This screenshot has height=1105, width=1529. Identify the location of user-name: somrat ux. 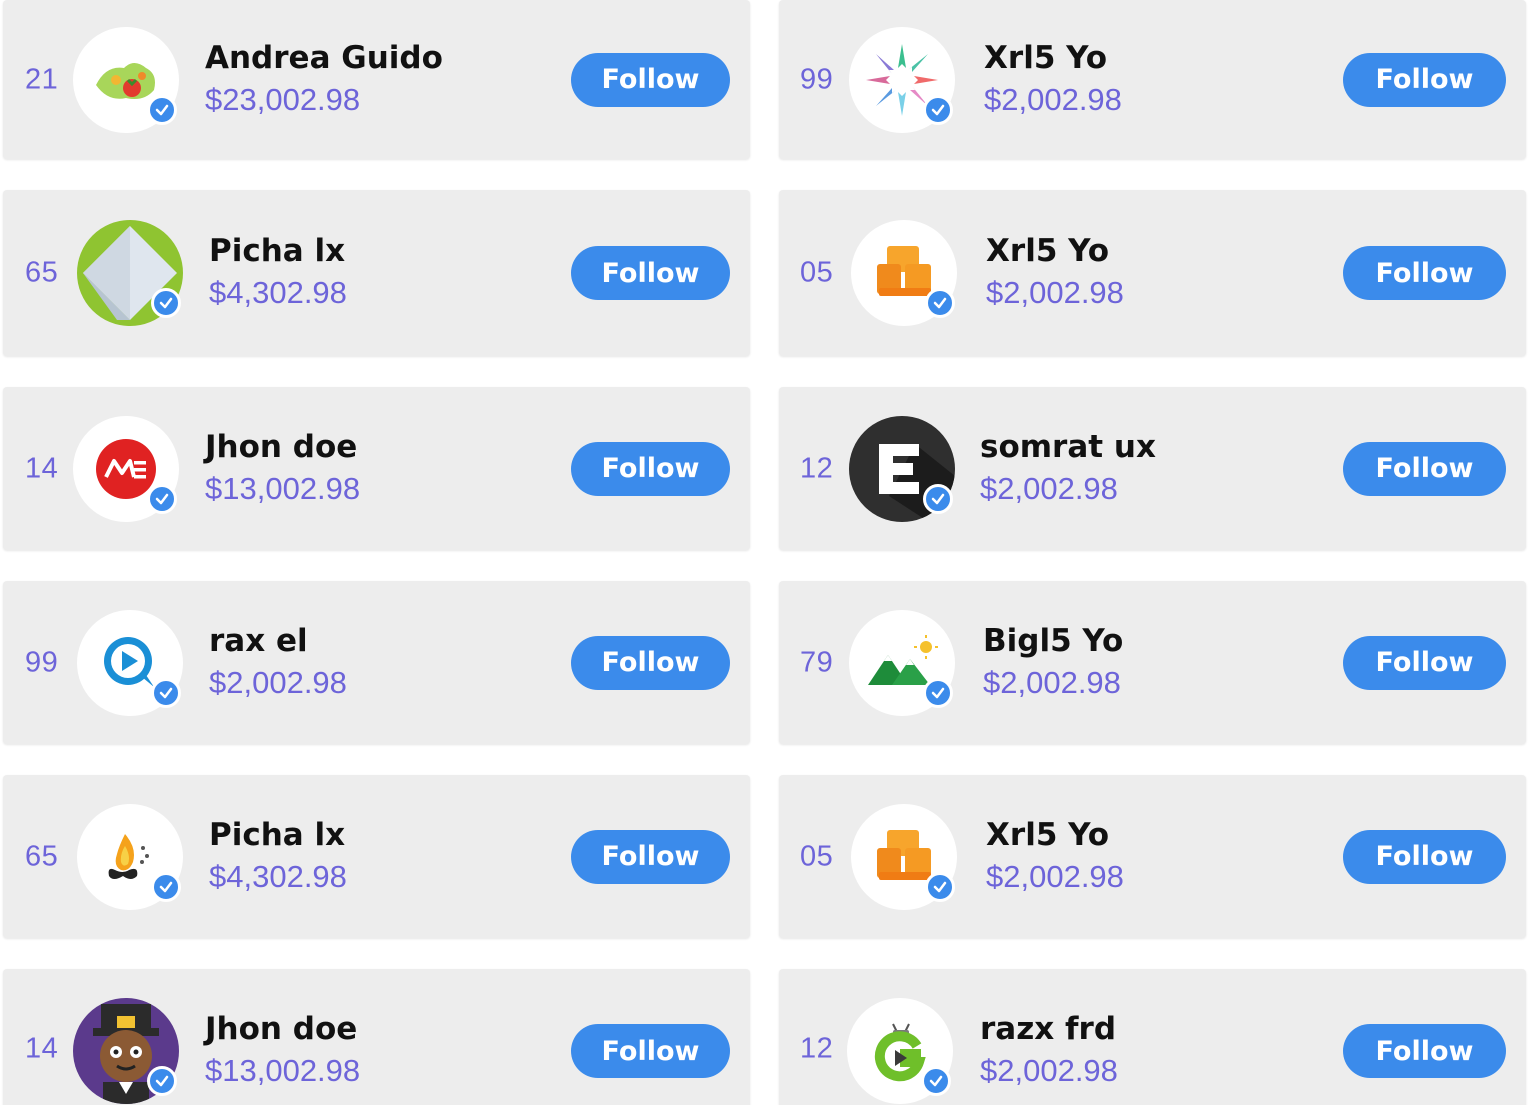
(1068, 447).